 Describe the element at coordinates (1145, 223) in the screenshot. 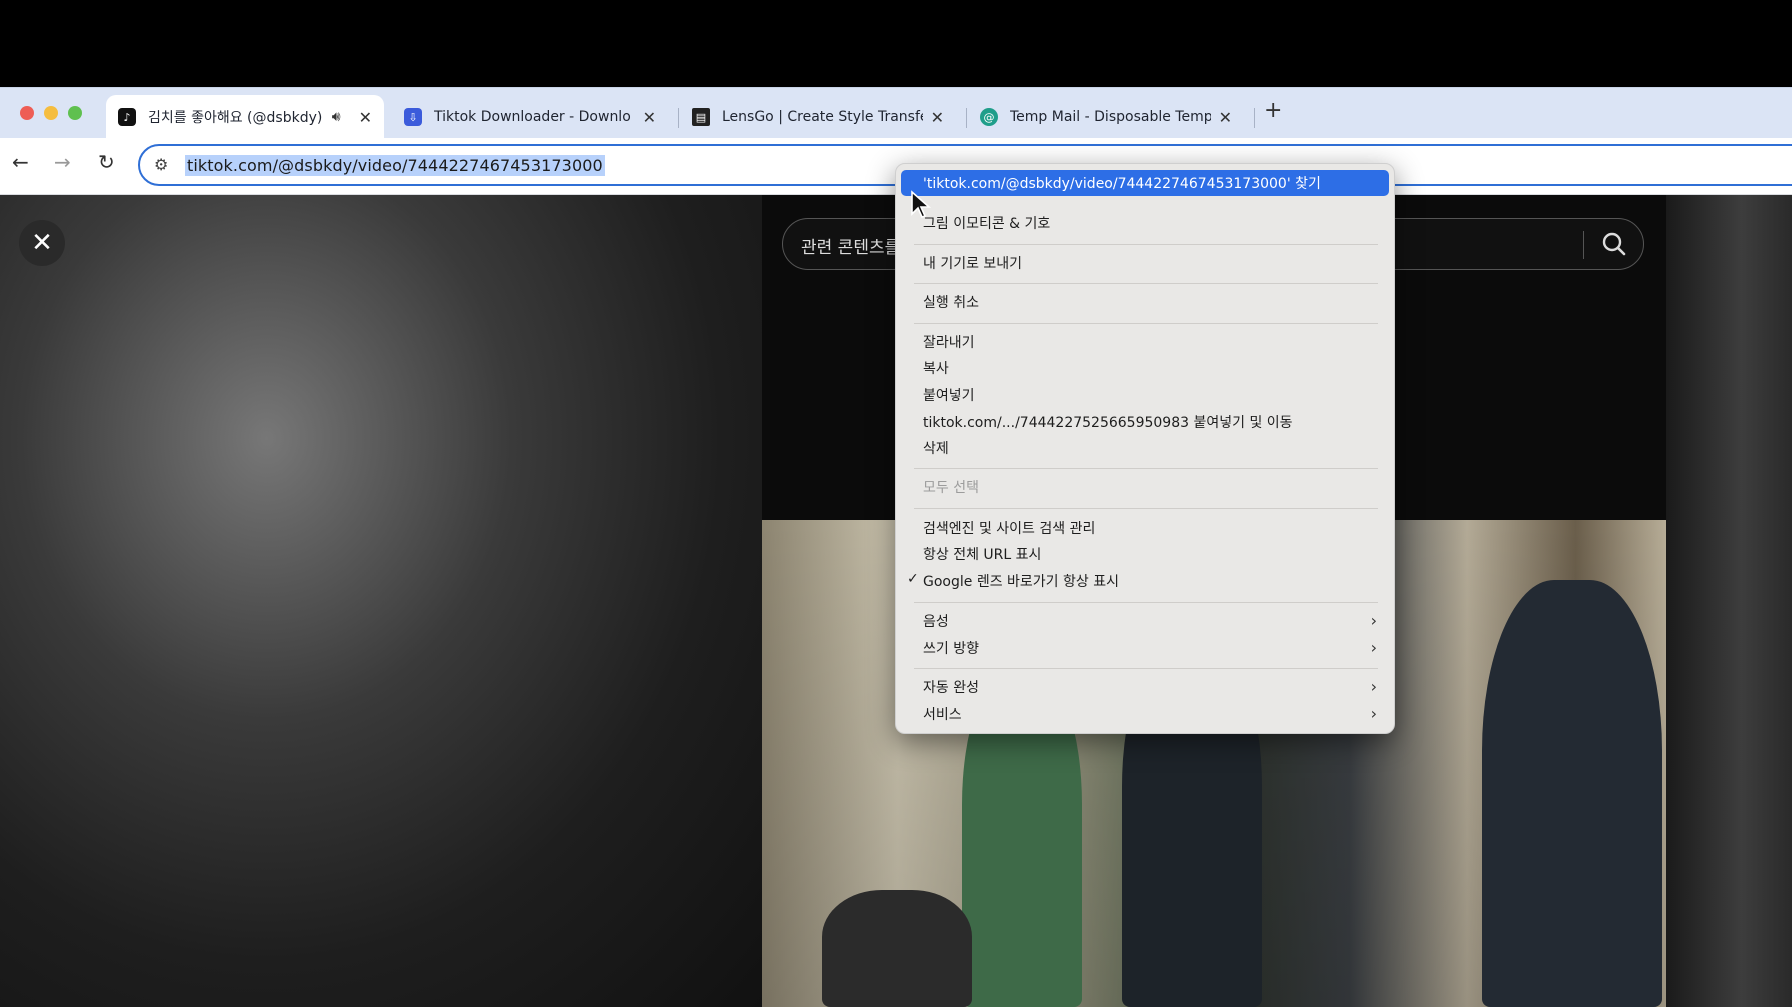

I see `menu-item-emoji: 그림 이모티콘 & 기호` at that location.